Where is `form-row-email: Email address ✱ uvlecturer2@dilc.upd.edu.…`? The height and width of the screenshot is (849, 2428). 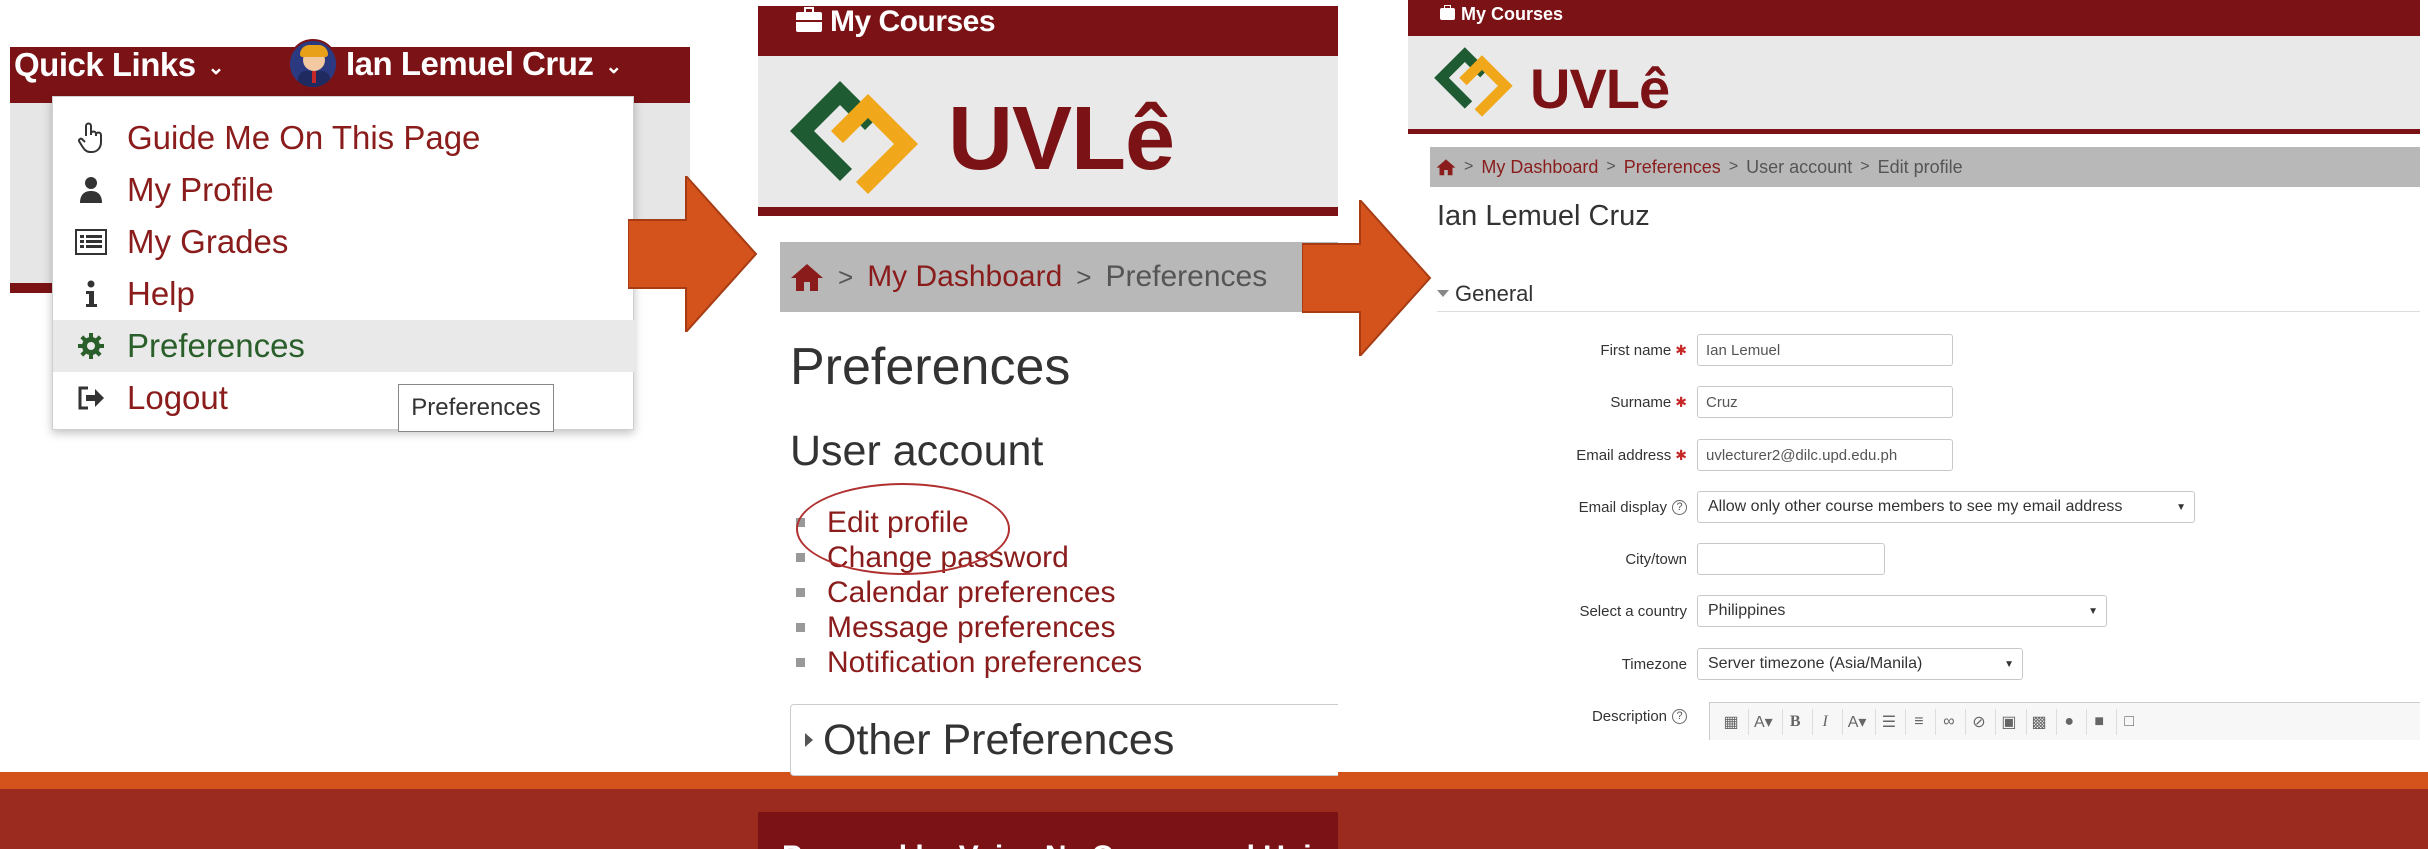 form-row-email: Email address ✱ uvlecturer2@dilc.upd.edu.… is located at coordinates (1928, 455).